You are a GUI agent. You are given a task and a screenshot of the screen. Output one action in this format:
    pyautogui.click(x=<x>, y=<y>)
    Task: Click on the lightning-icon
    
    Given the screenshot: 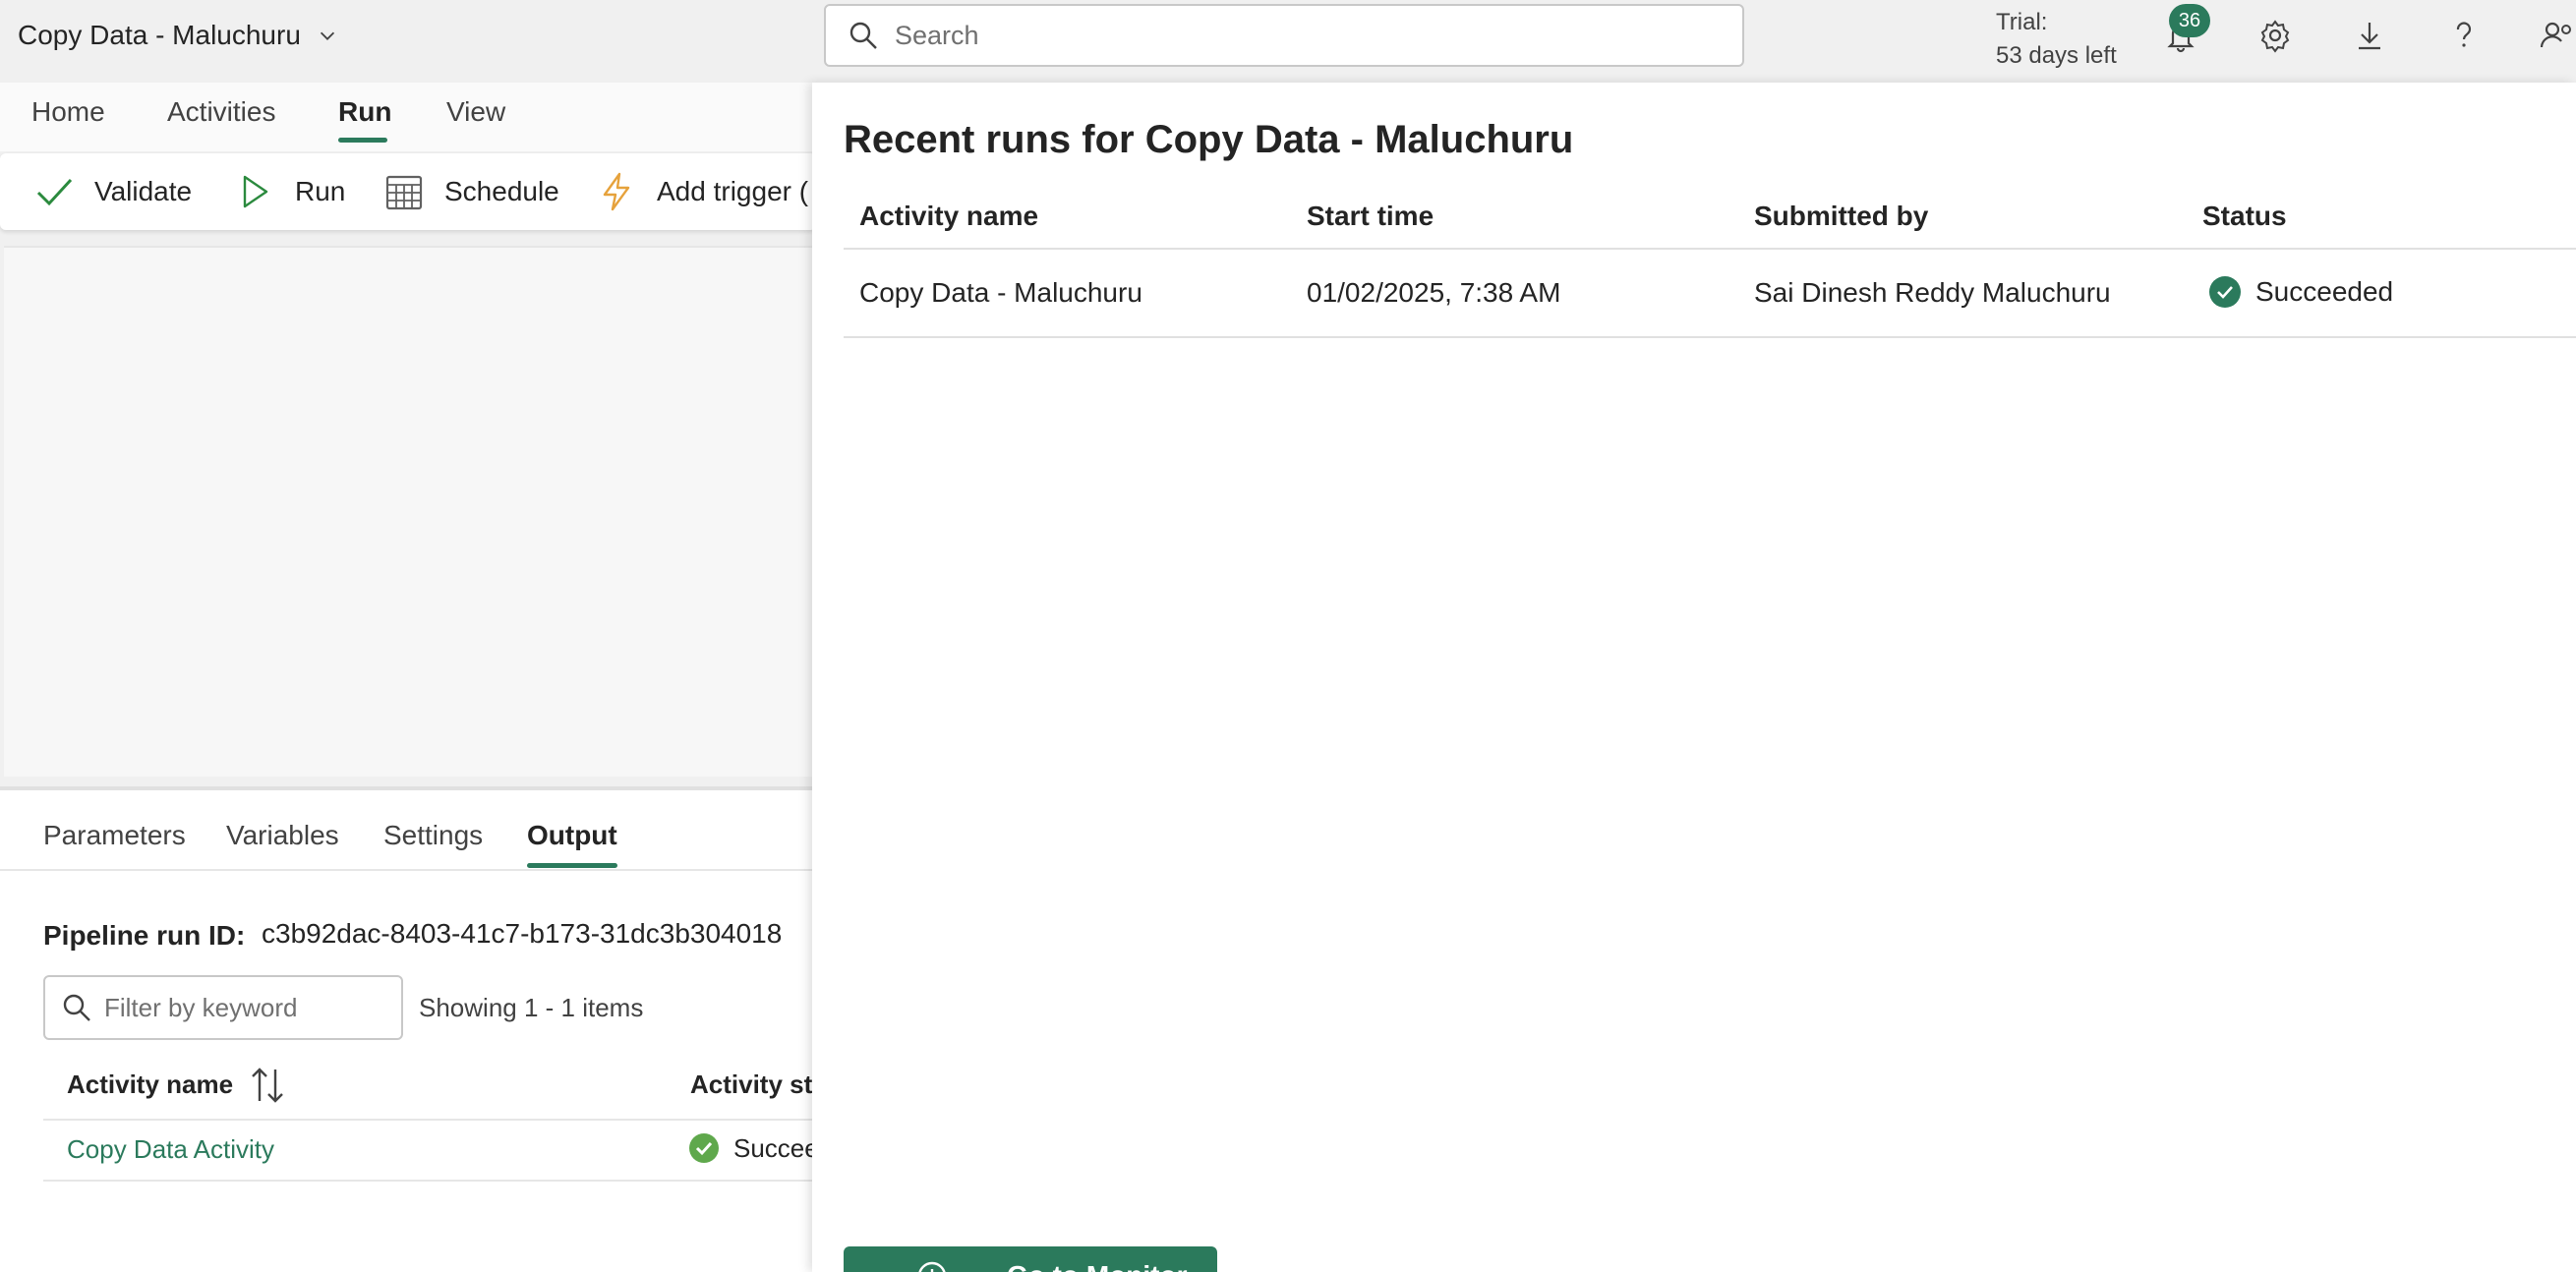 What is the action you would take?
    pyautogui.click(x=616, y=192)
    